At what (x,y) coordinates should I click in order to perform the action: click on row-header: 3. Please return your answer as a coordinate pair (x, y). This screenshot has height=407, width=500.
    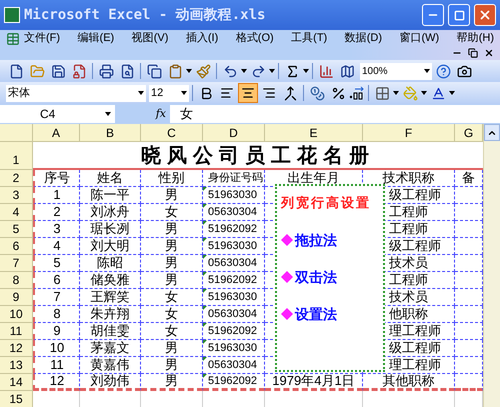
    Looking at the image, I should click on (16, 195).